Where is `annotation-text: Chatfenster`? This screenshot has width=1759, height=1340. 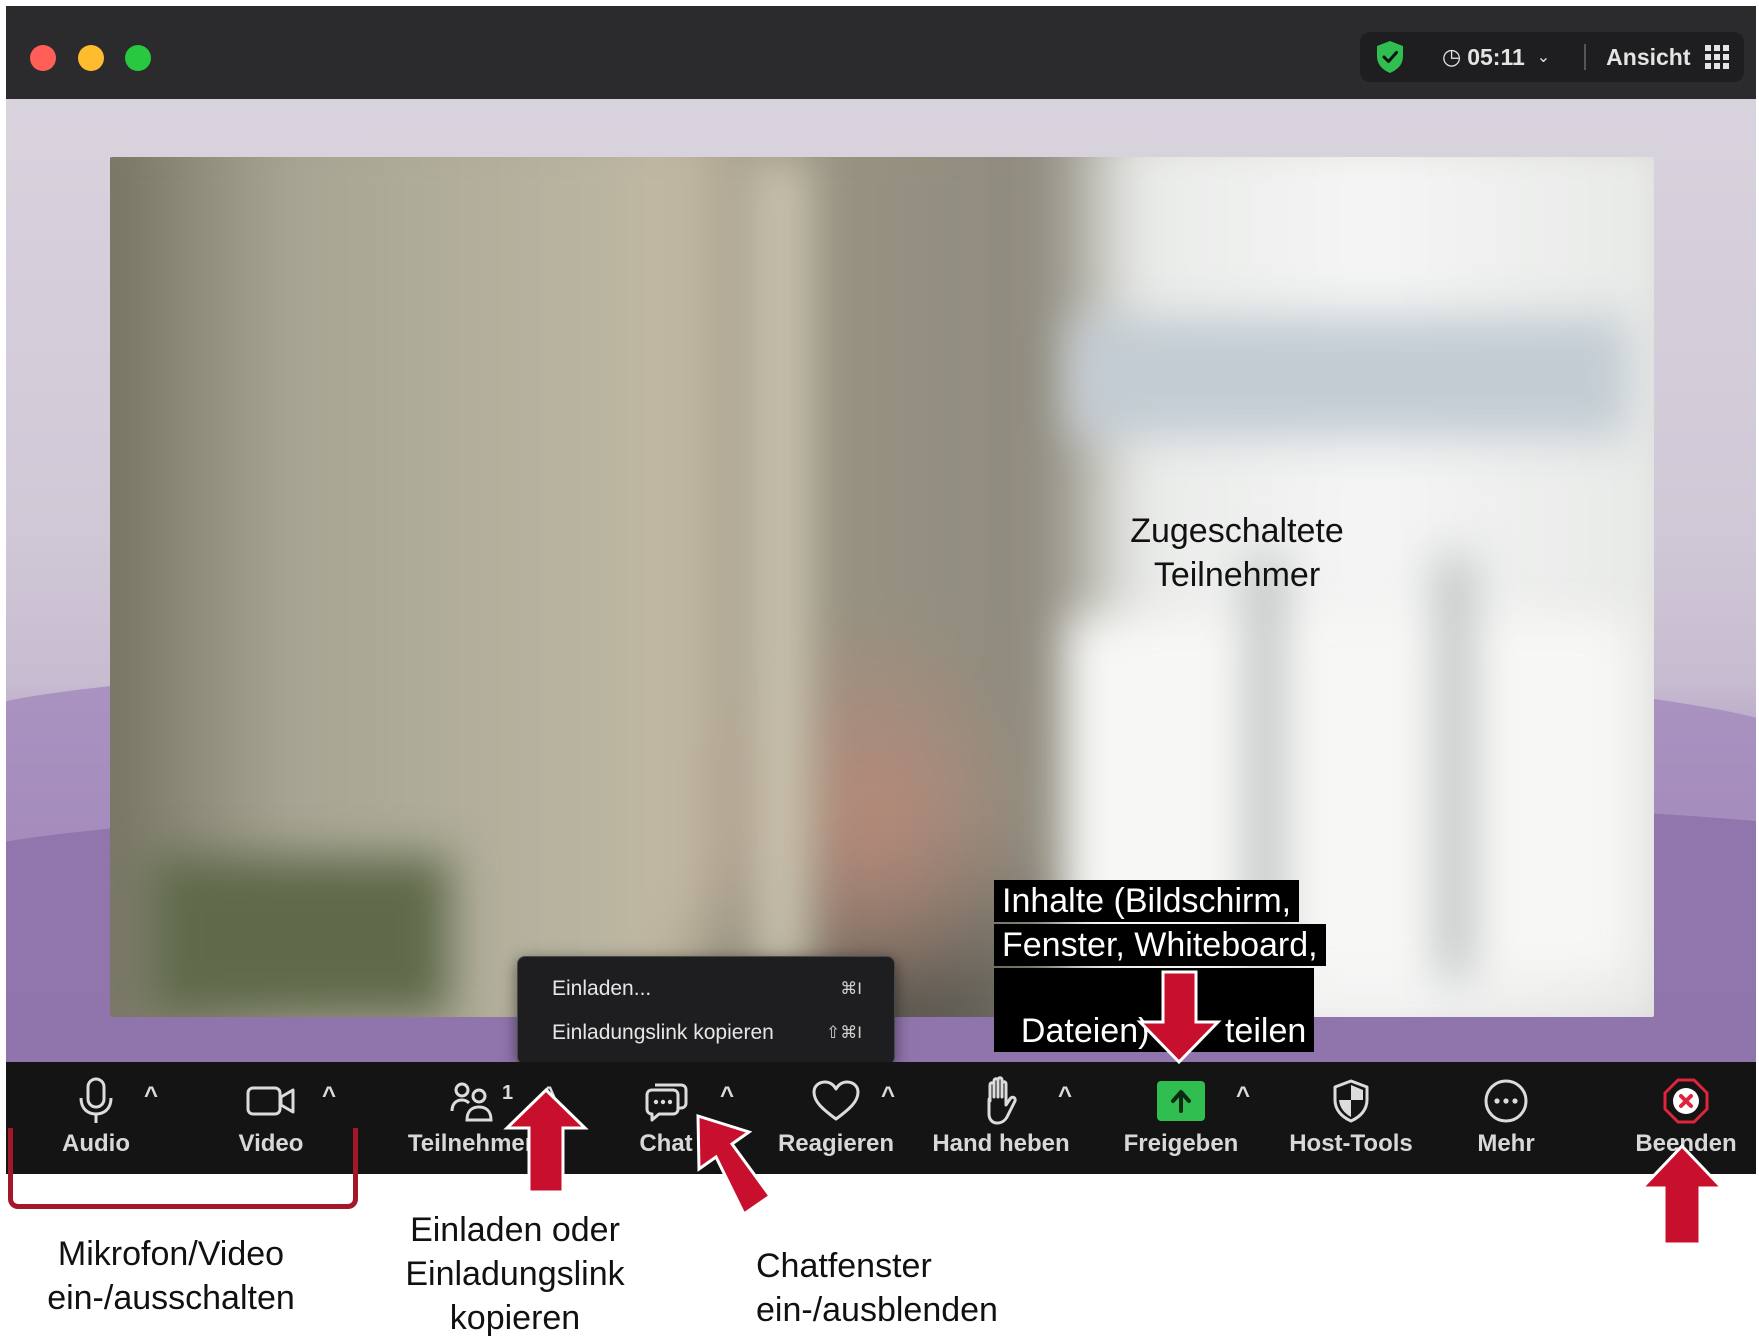
annotation-text: Chatfenster is located at coordinates (844, 1266).